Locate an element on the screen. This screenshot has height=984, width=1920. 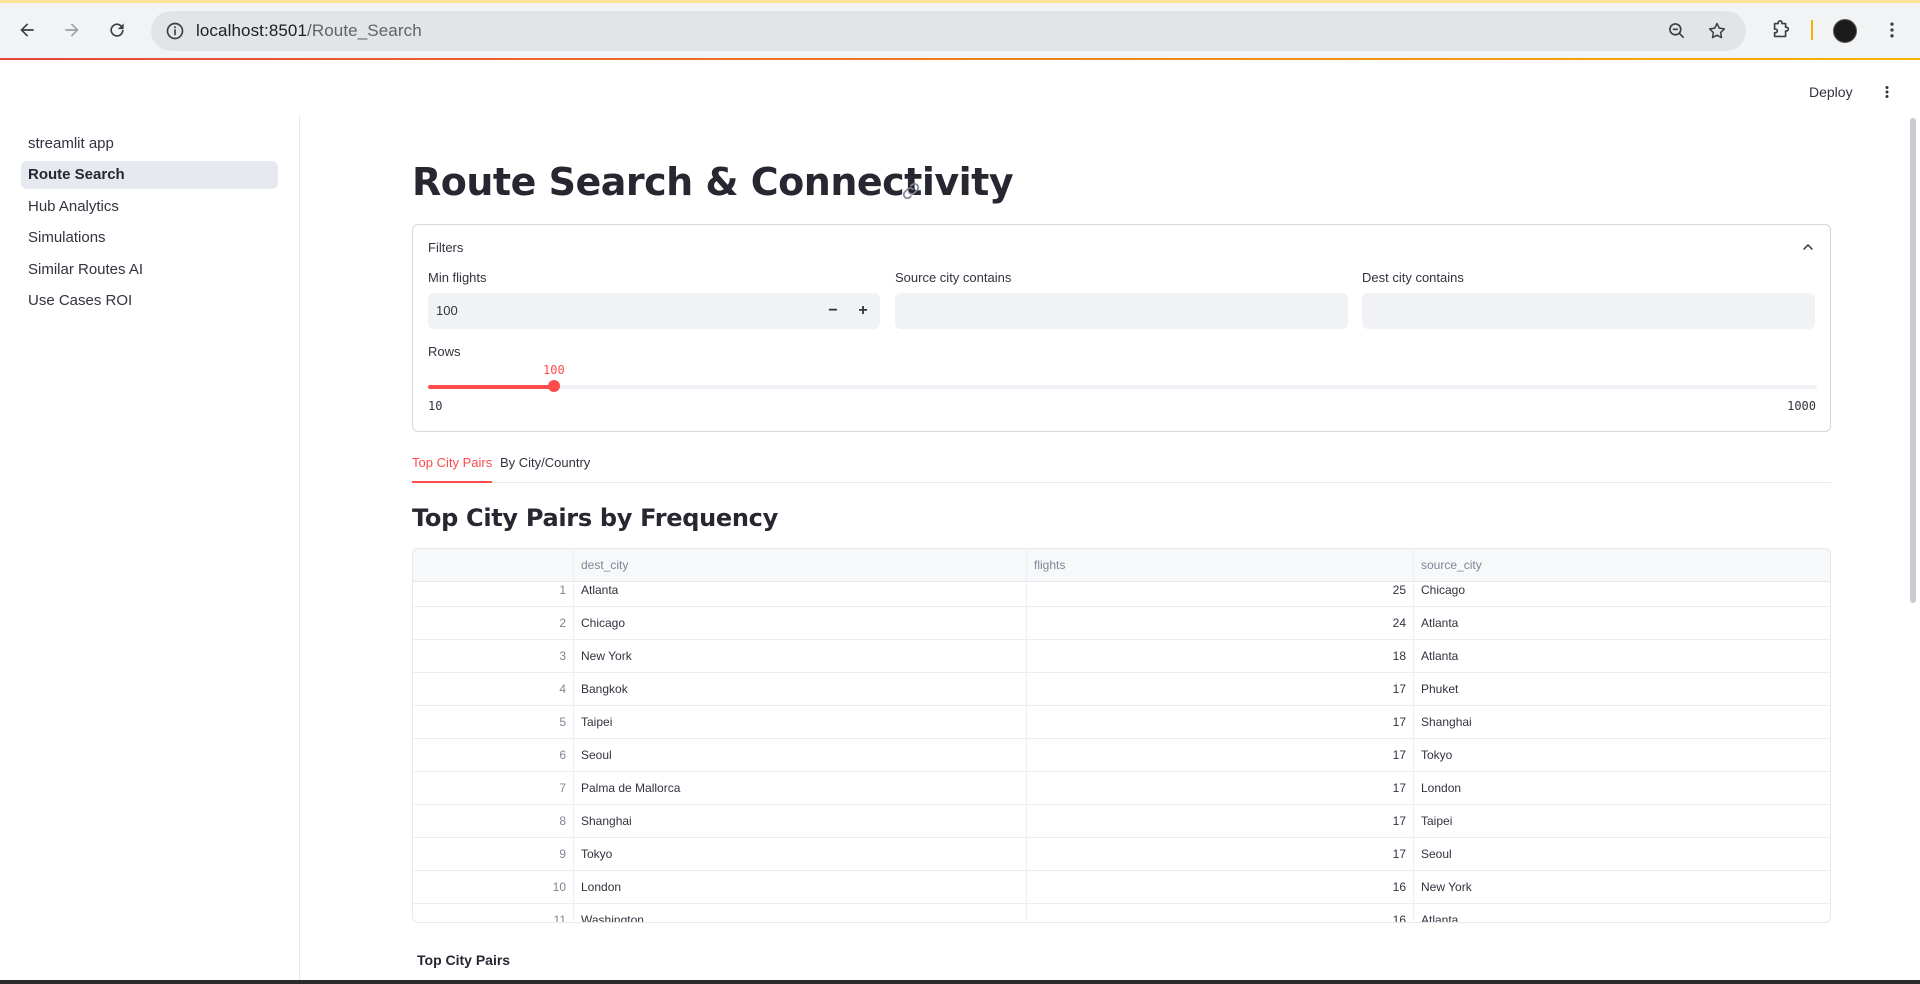
source-city-label: Source city contains is located at coordinates (953, 277).